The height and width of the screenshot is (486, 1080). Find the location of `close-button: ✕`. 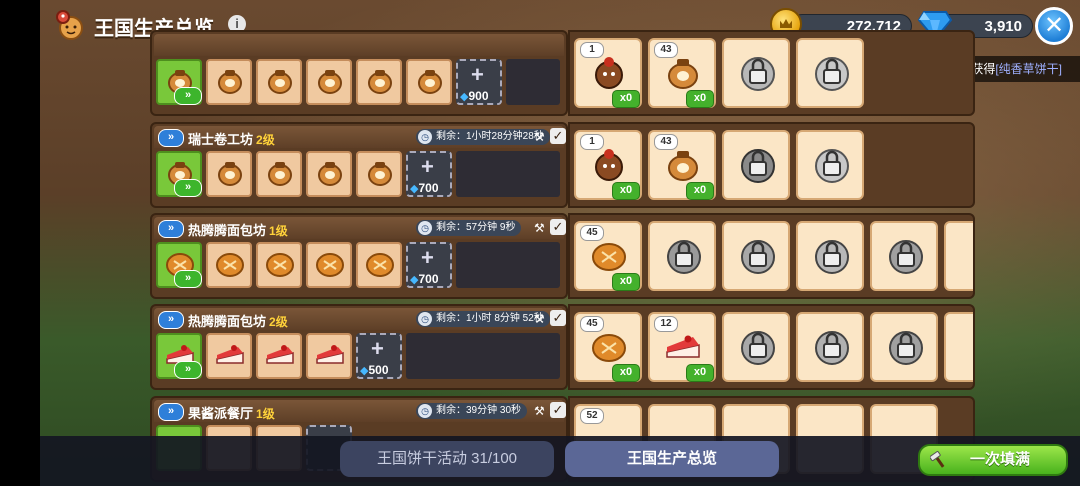

close-button: ✕ is located at coordinates (1054, 26).